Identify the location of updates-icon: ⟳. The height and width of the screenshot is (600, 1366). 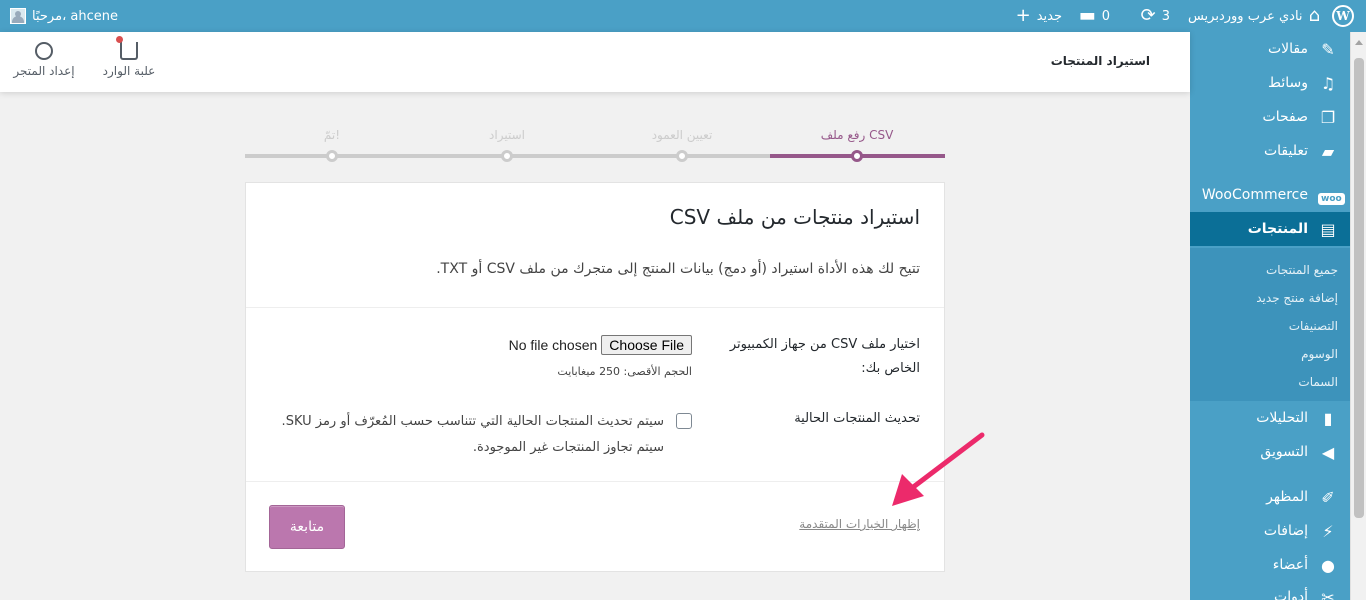
(1148, 15).